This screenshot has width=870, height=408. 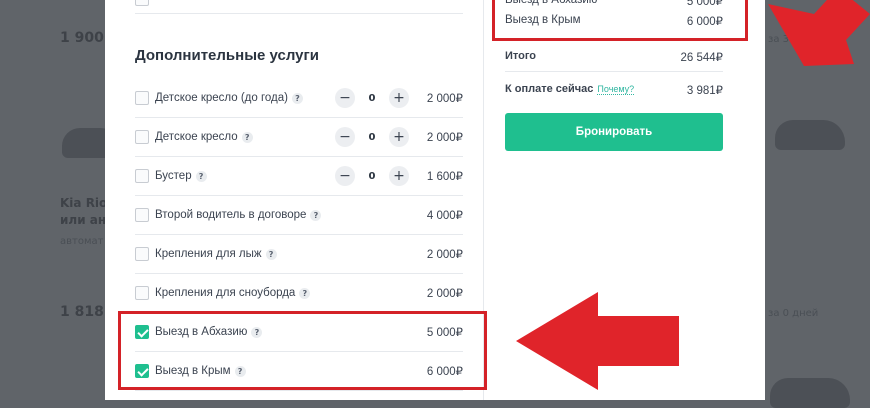 I want to click on service-label: Детское кресло, so click(x=196, y=137).